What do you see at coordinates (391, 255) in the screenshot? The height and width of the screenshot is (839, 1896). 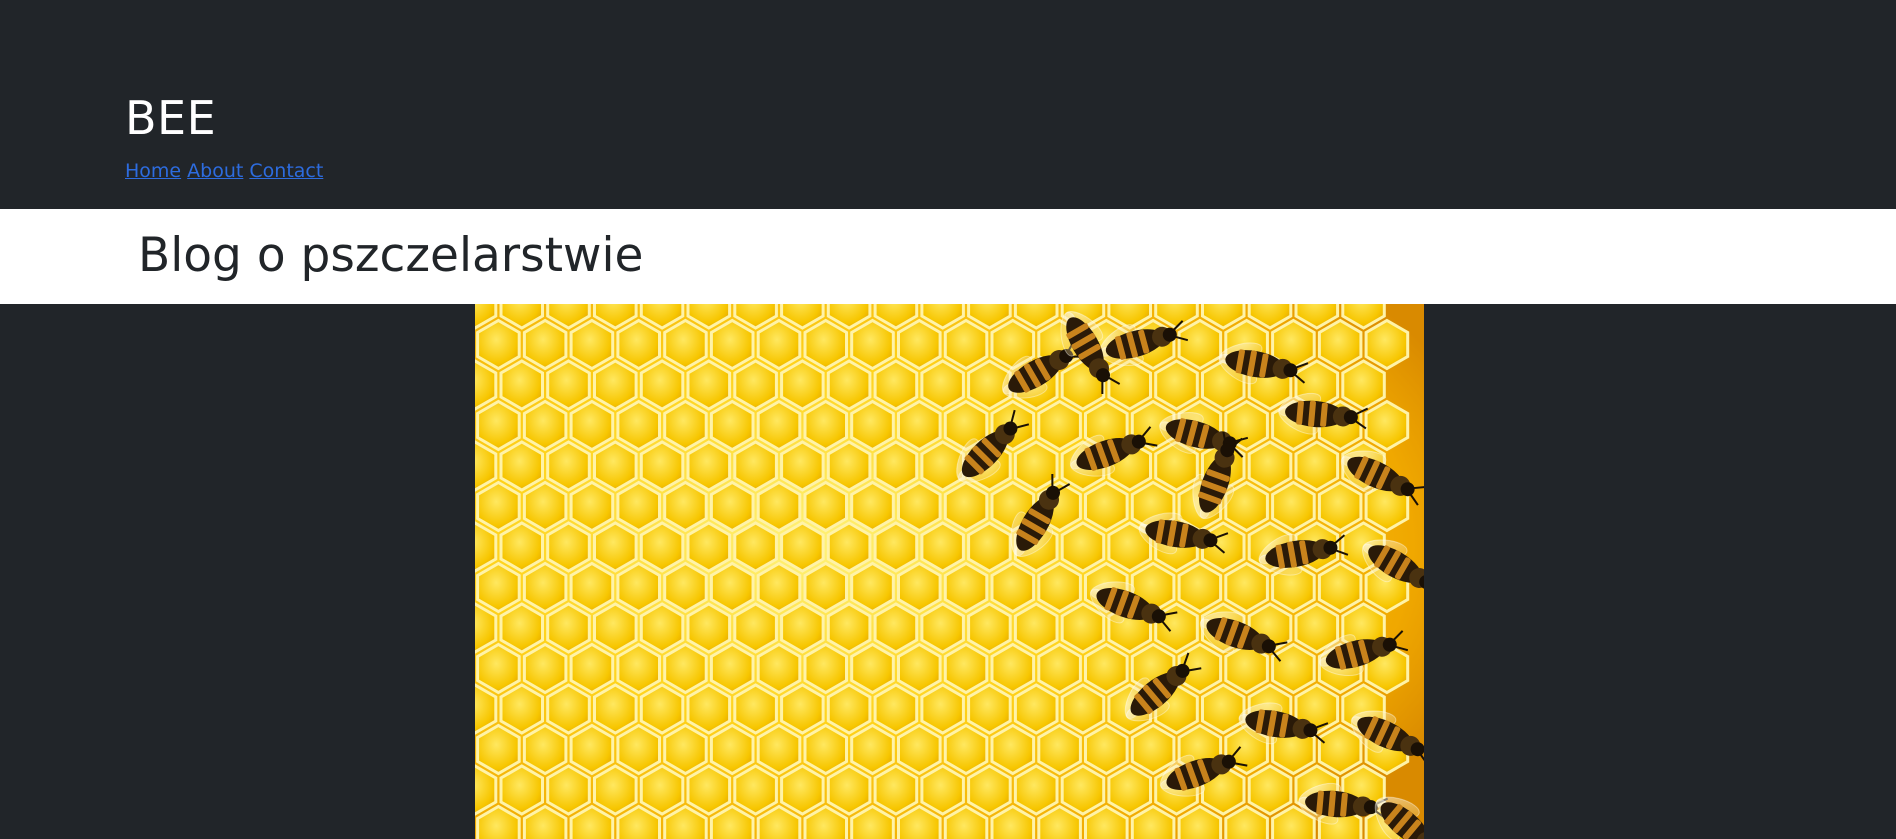 I see `page-title: Blog o pszczelarstwie` at bounding box center [391, 255].